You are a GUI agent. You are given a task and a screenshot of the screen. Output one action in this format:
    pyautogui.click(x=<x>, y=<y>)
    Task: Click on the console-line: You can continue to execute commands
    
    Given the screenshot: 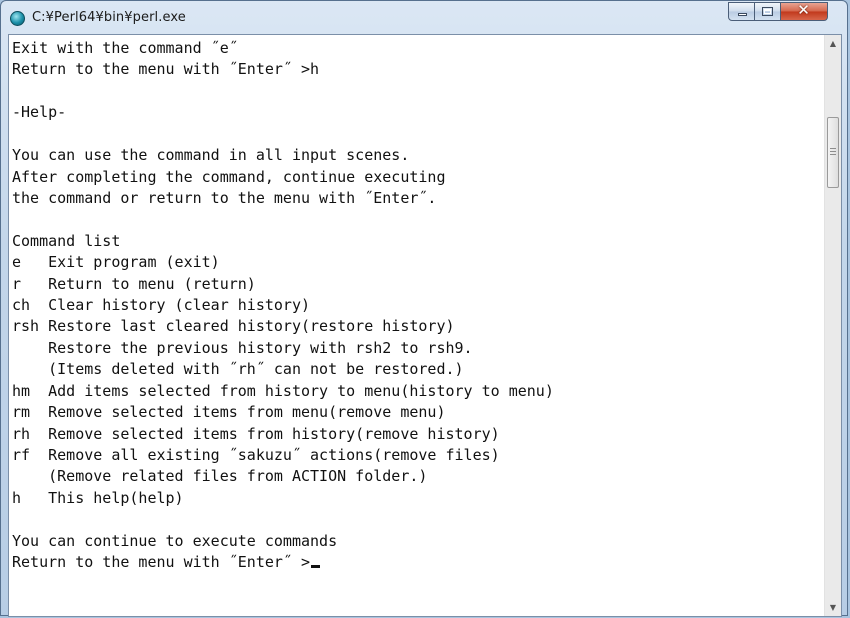 What is the action you would take?
    pyautogui.click(x=175, y=540)
    